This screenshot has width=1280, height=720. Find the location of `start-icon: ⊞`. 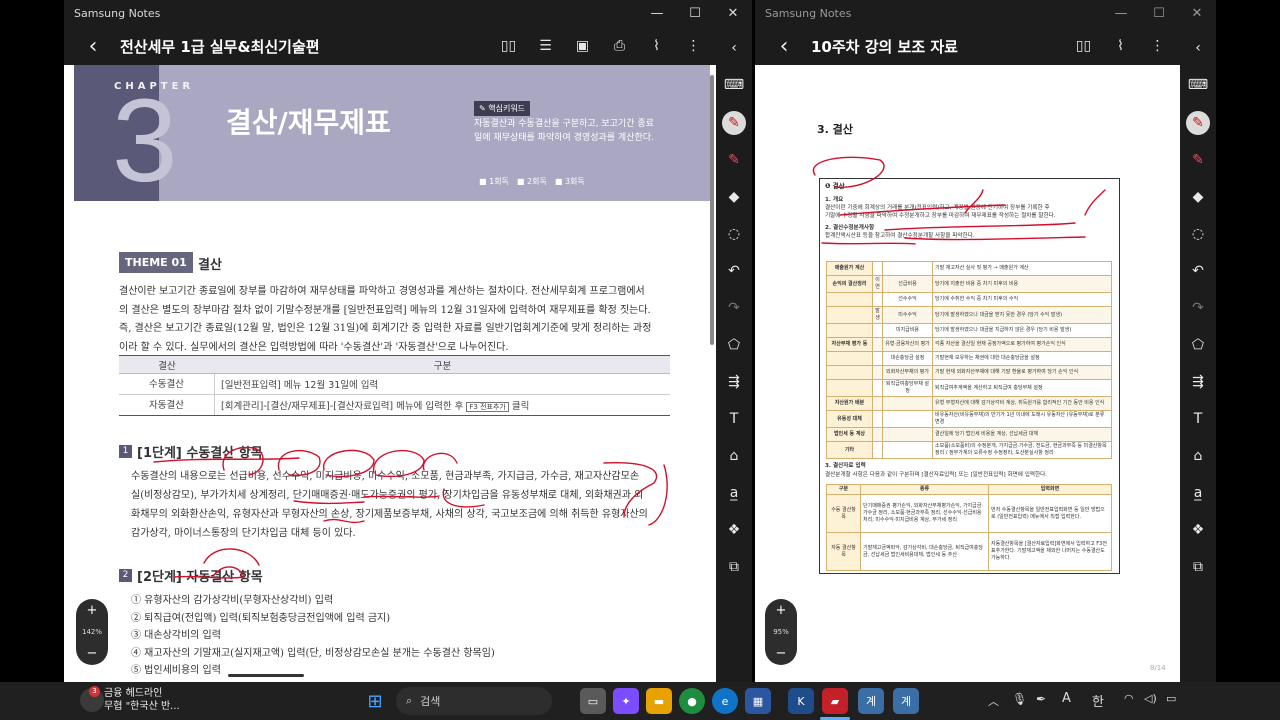

start-icon: ⊞ is located at coordinates (375, 701).